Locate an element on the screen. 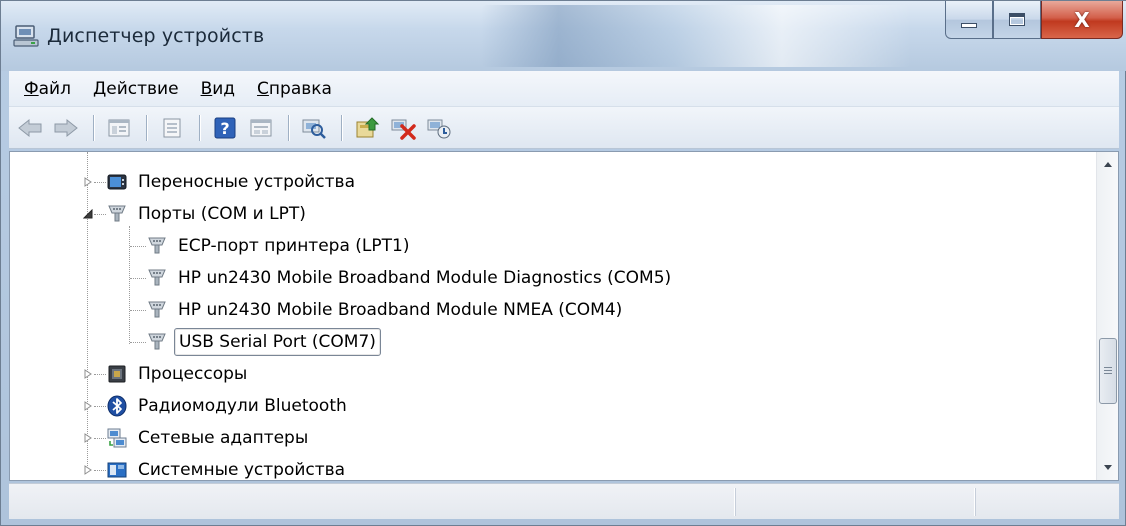  scrollbar-grip-icon is located at coordinates (1108, 371).